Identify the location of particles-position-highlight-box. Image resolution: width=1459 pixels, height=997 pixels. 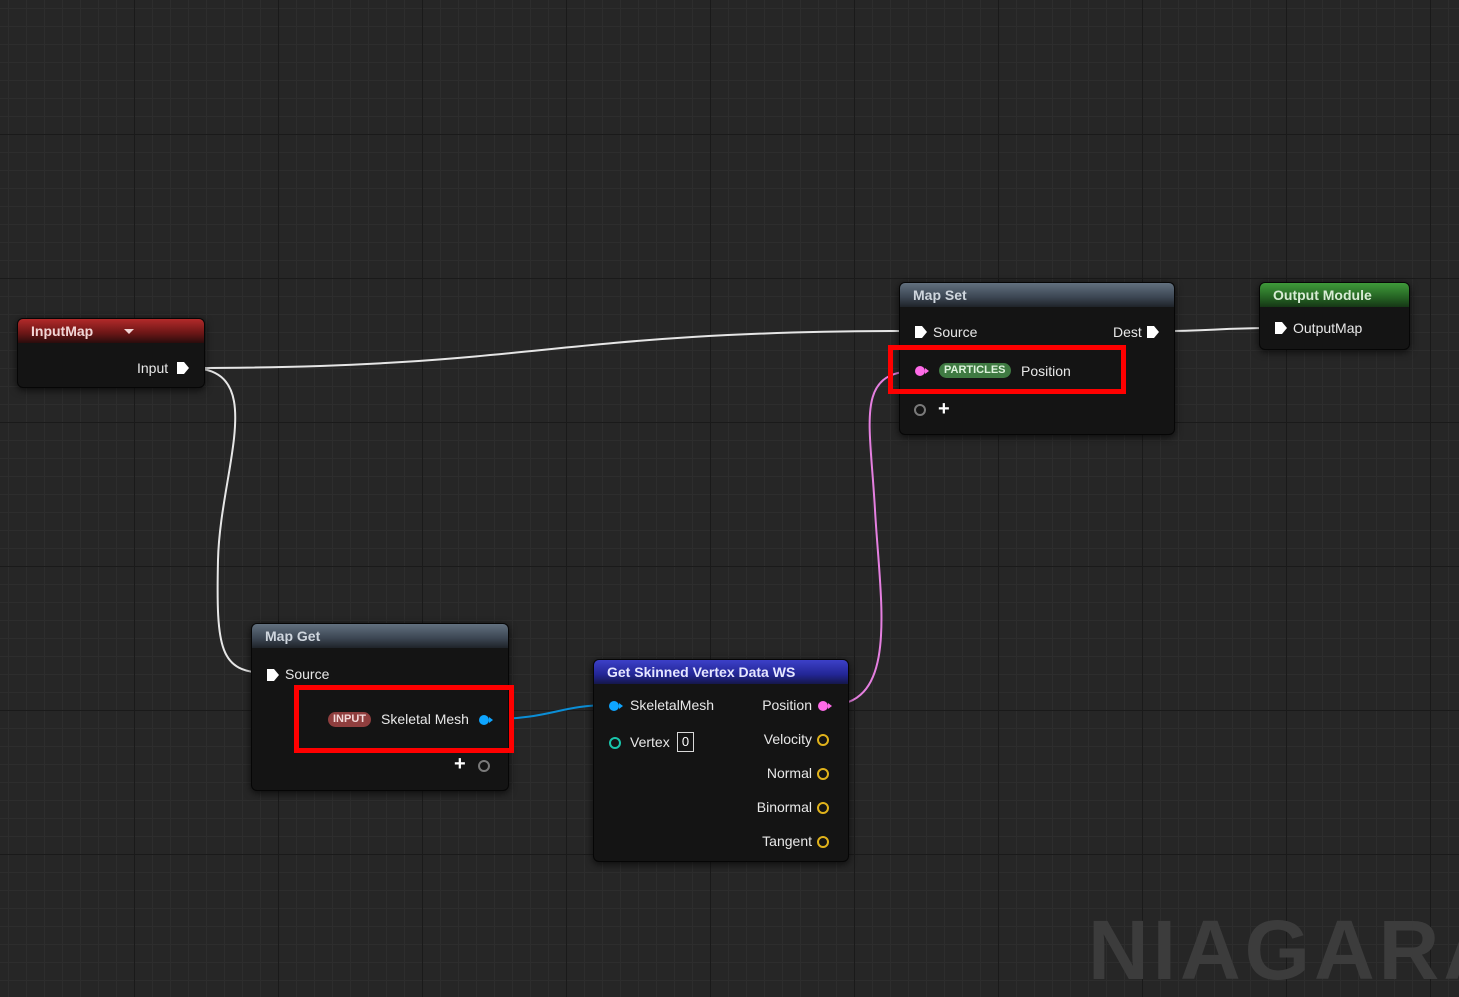
(1007, 369).